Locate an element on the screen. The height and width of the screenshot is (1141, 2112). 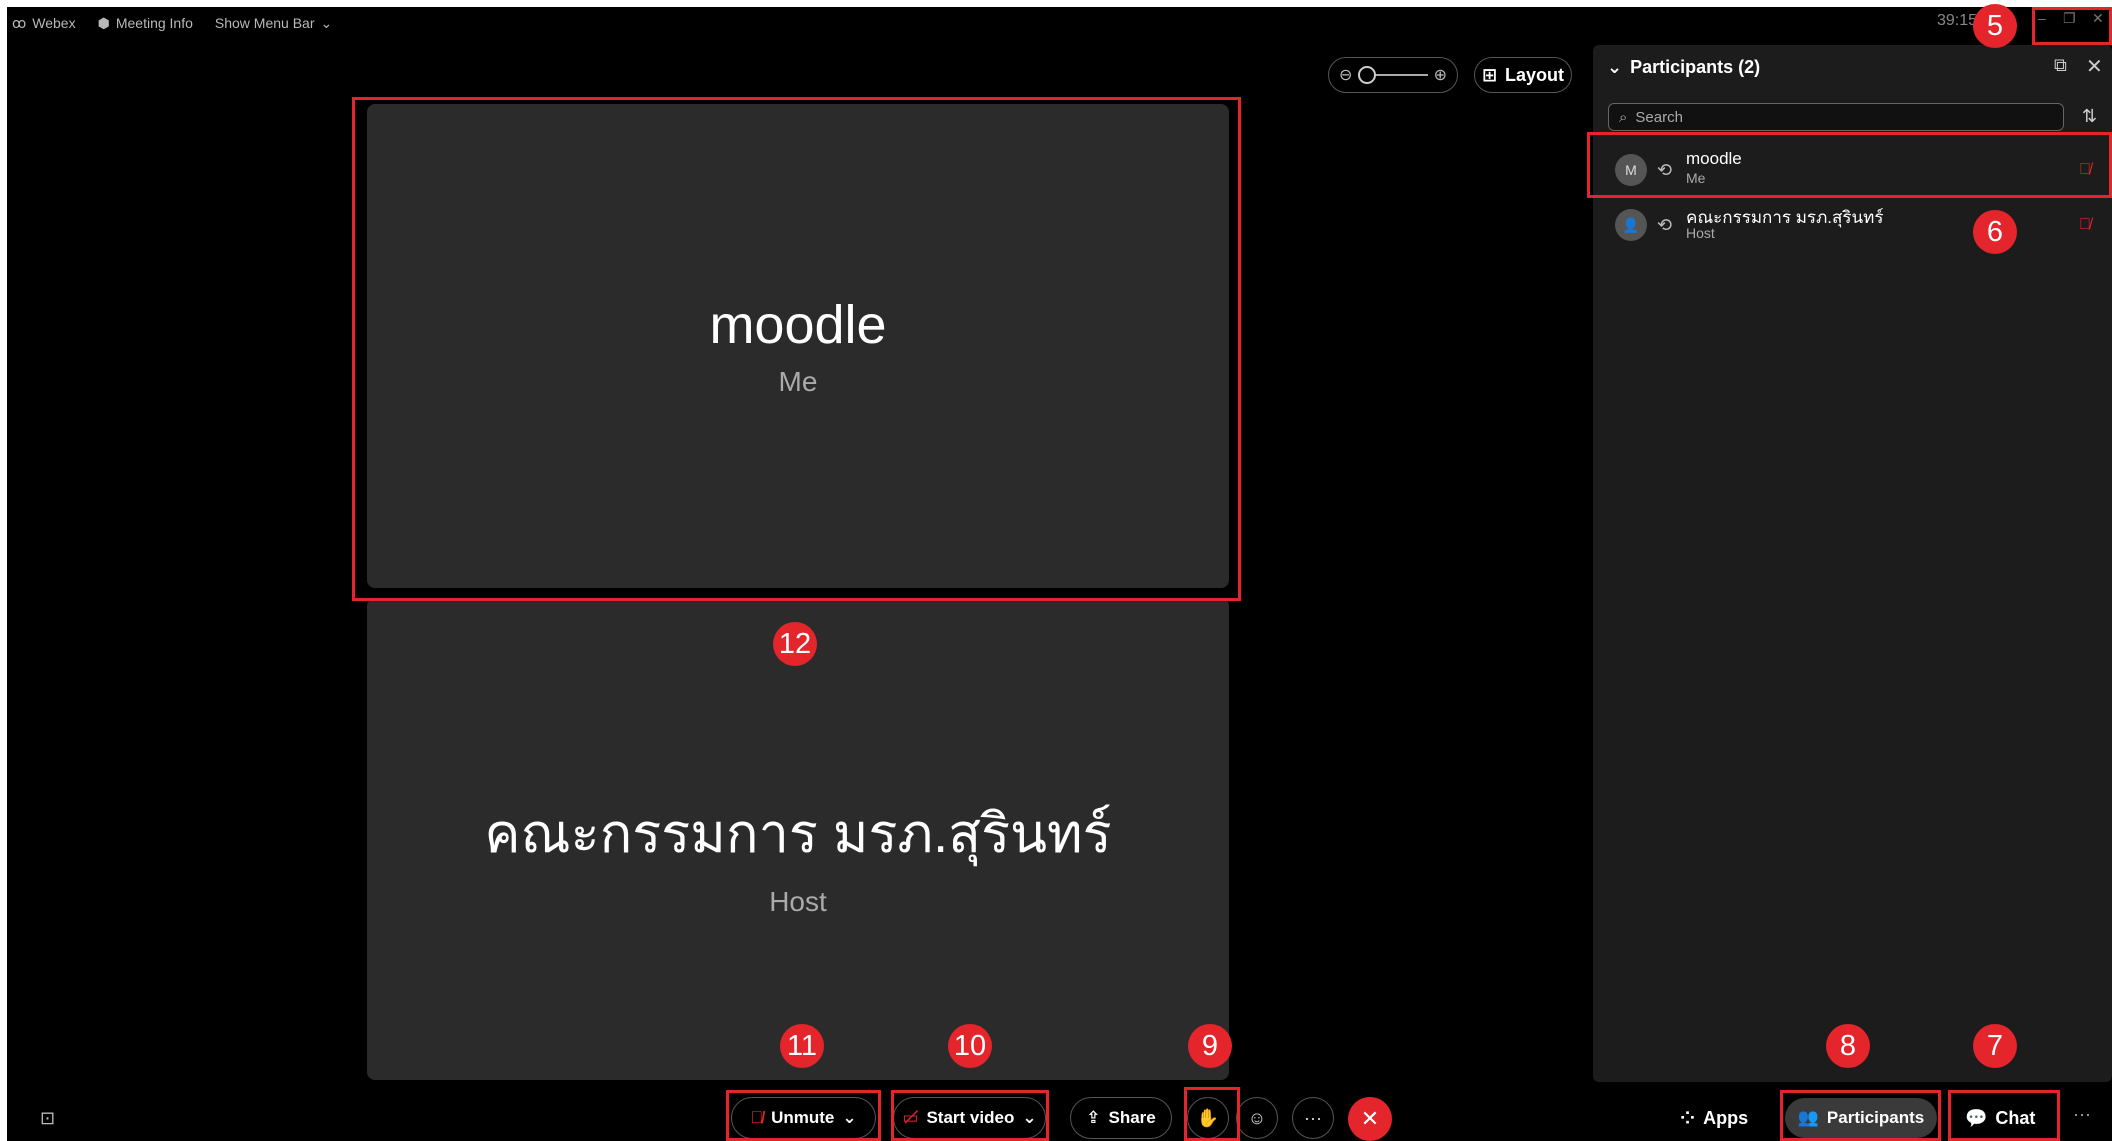
meeting-info-label: Meeting Info is located at coordinates (154, 23).